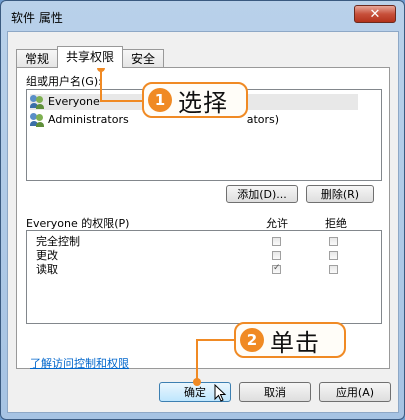 Image resolution: width=405 pixels, height=420 pixels. I want to click on title-bar: 软件 属性 ✕, so click(202, 16).